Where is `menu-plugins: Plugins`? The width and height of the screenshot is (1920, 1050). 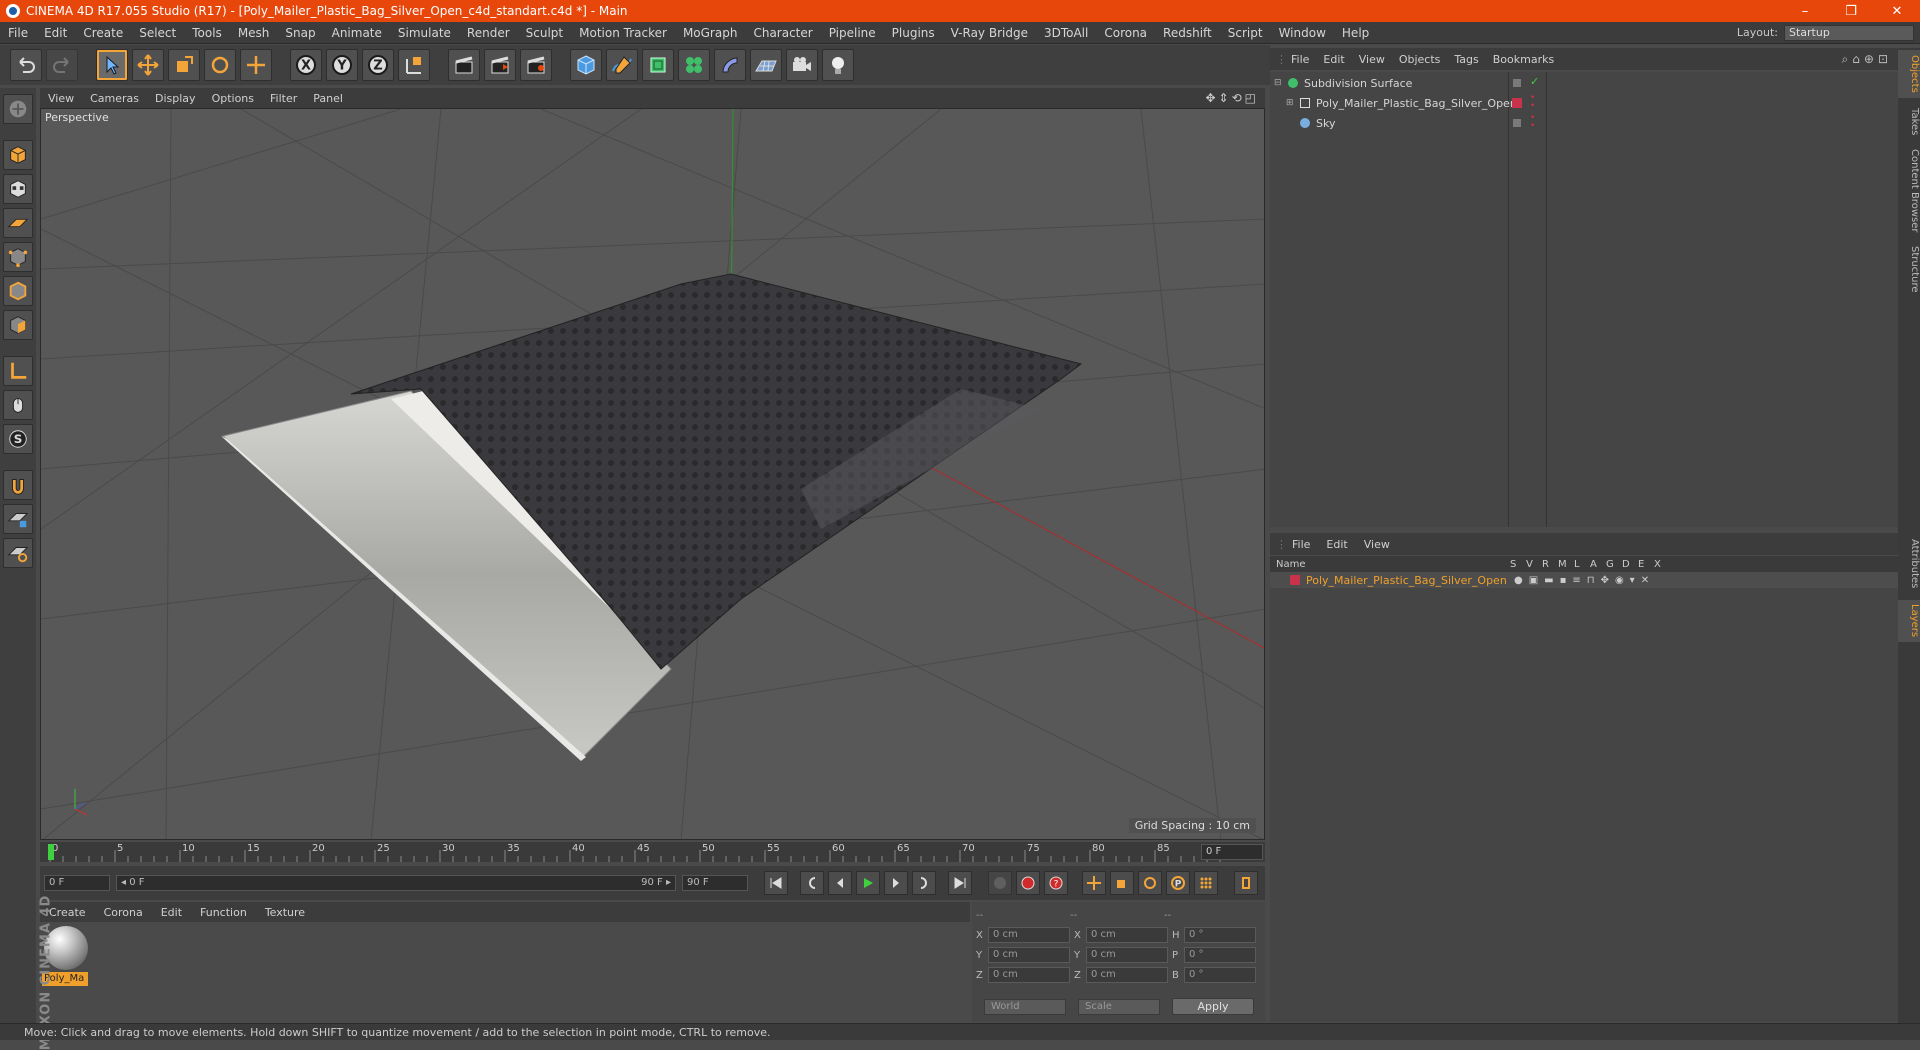 menu-plugins: Plugins is located at coordinates (913, 33).